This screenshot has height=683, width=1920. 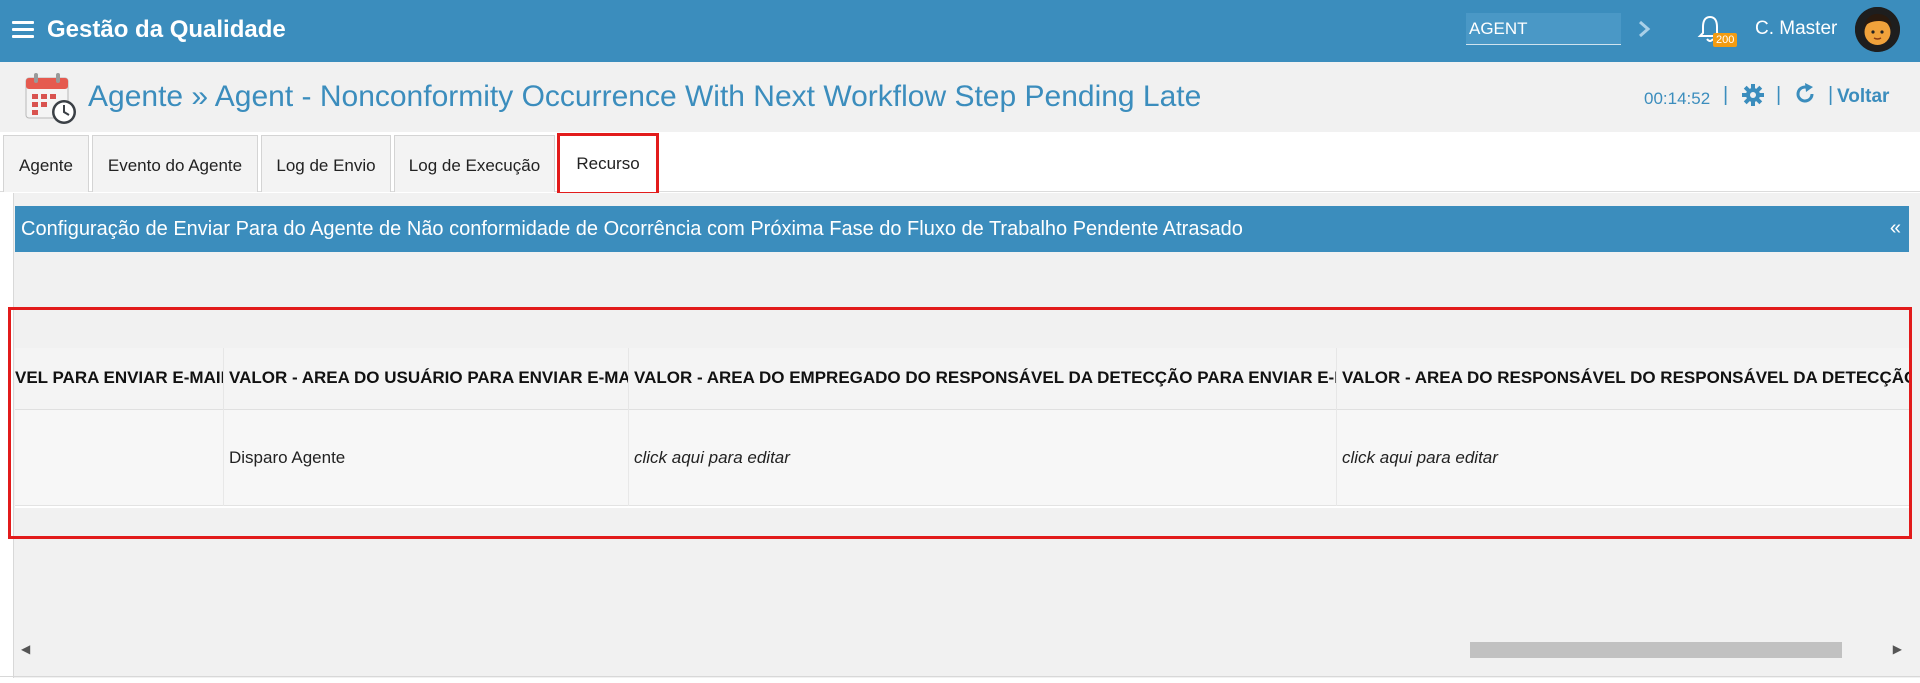 I want to click on tab-recurso: Recurso, so click(x=608, y=163).